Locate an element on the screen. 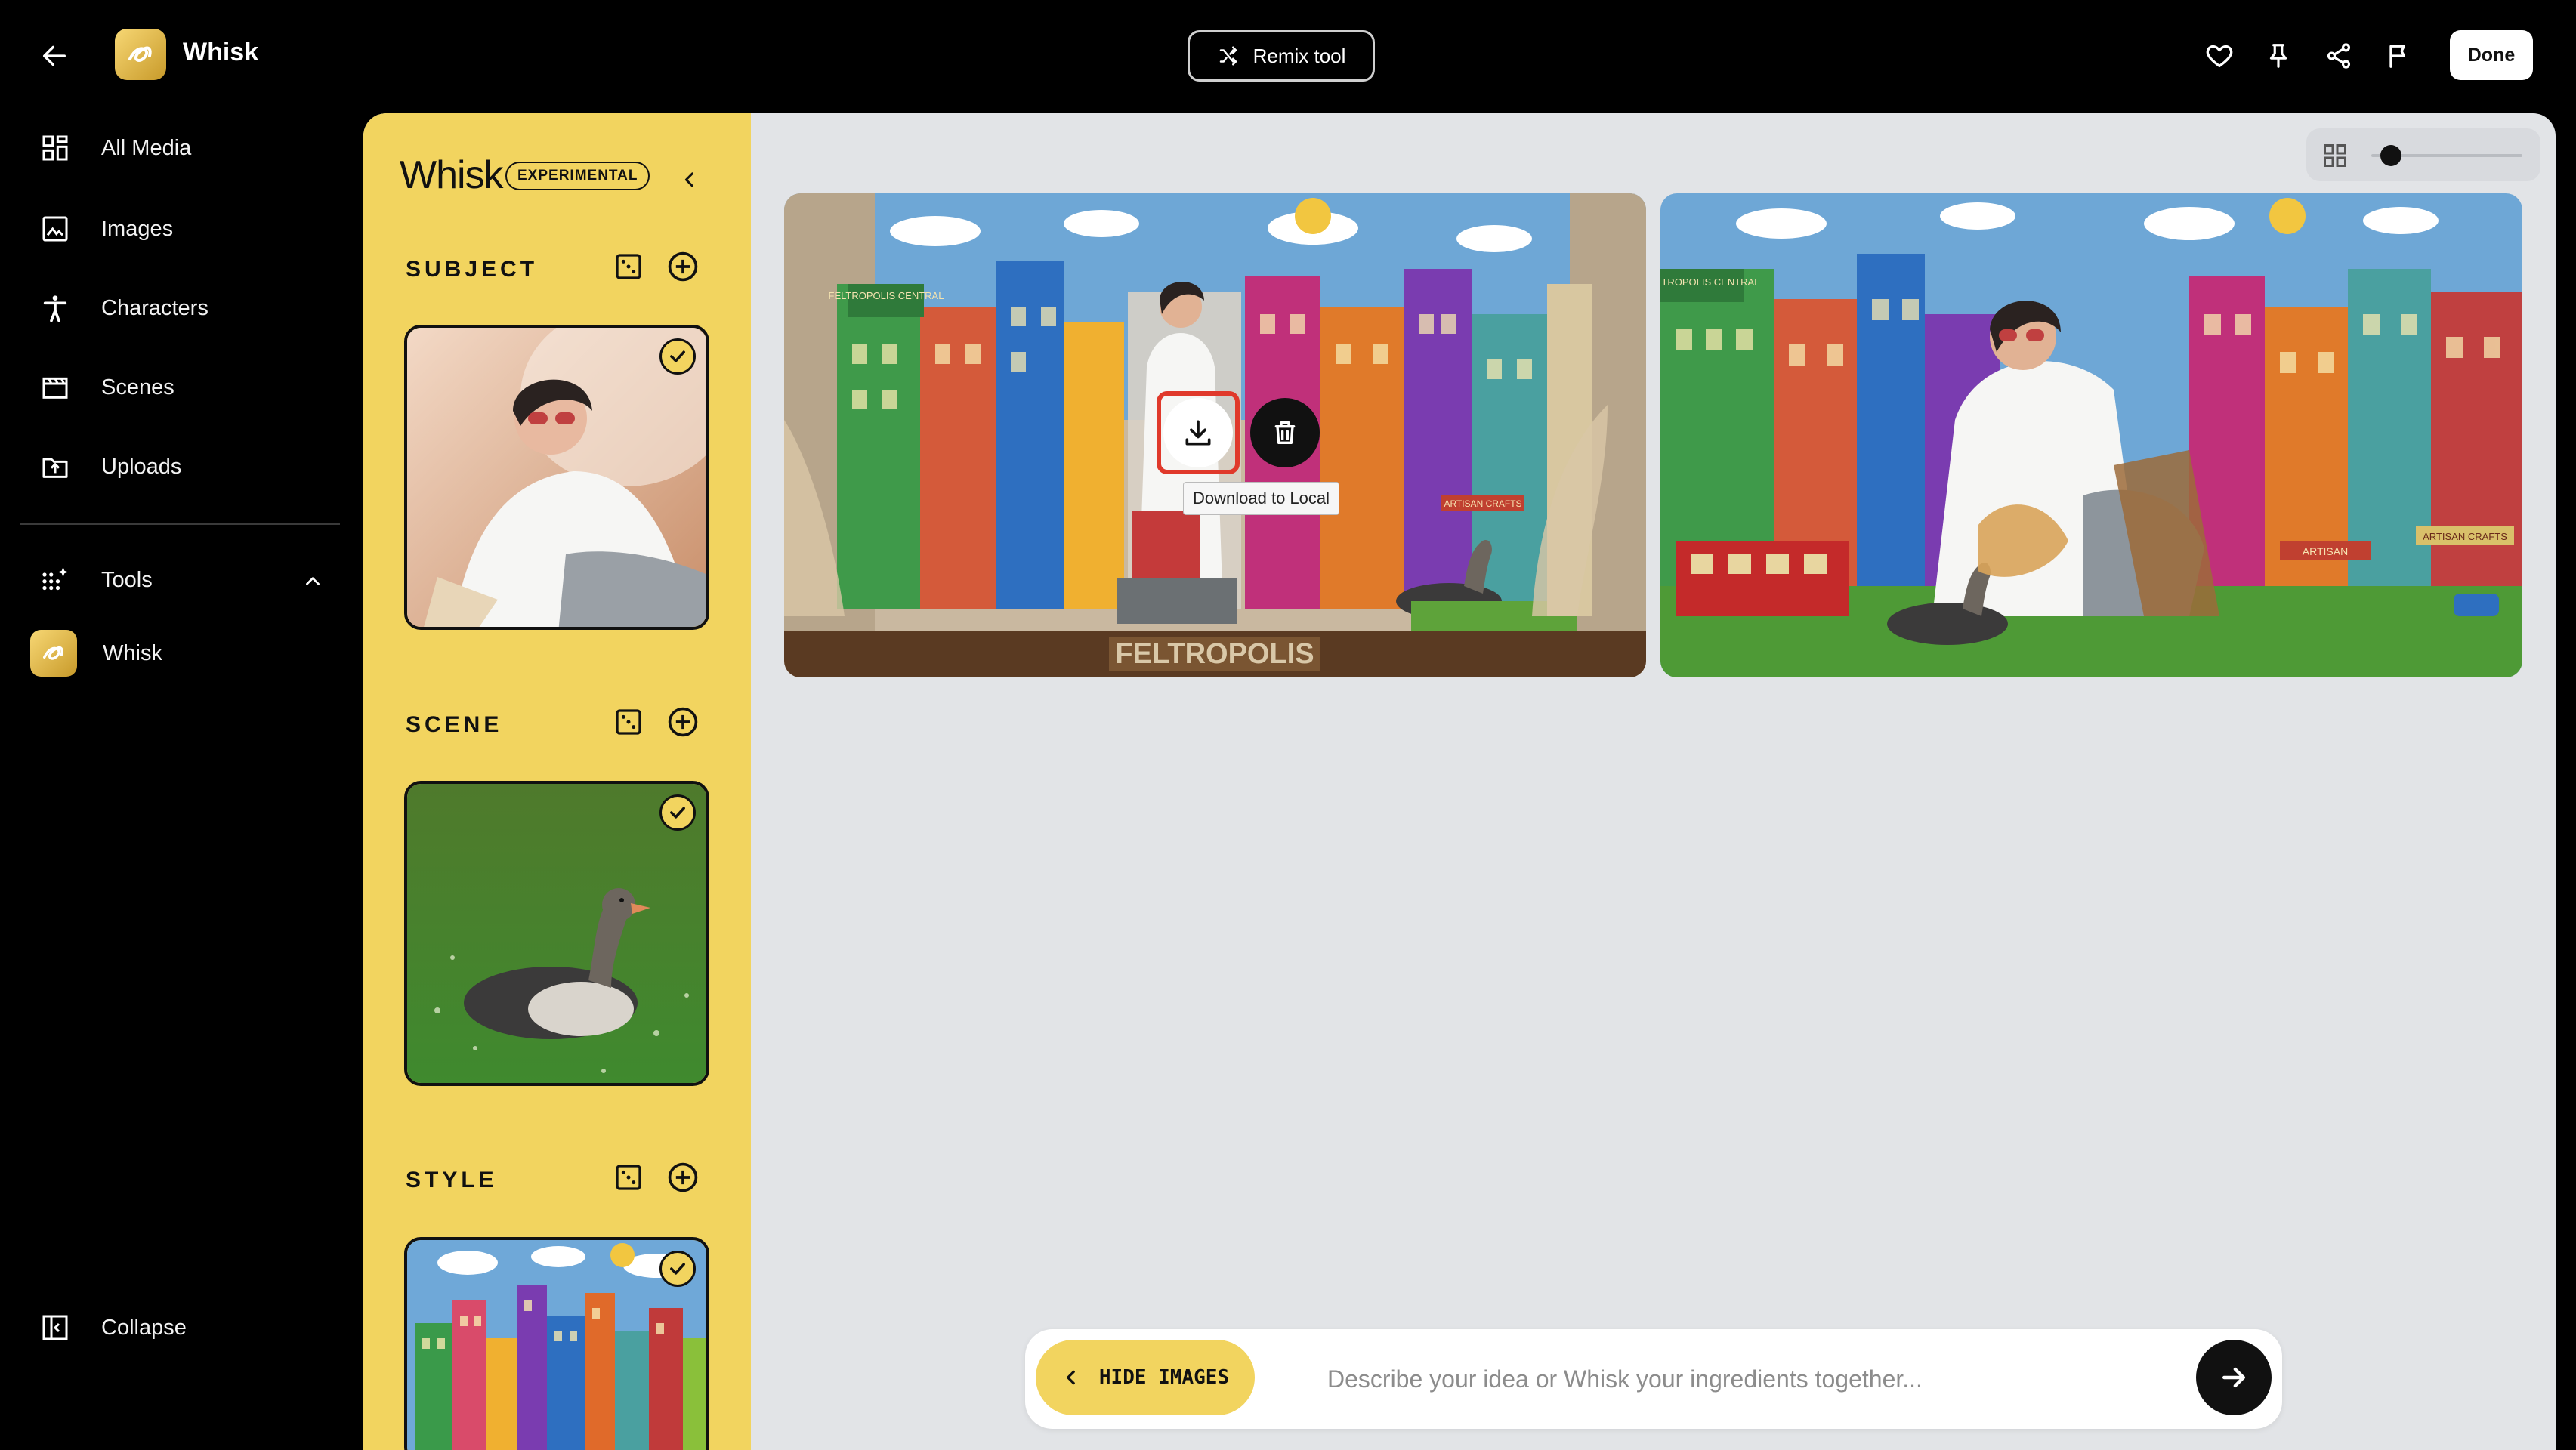 This screenshot has width=2576, height=1450. hide-images-button: HIDE IMAGES is located at coordinates (1145, 1377).